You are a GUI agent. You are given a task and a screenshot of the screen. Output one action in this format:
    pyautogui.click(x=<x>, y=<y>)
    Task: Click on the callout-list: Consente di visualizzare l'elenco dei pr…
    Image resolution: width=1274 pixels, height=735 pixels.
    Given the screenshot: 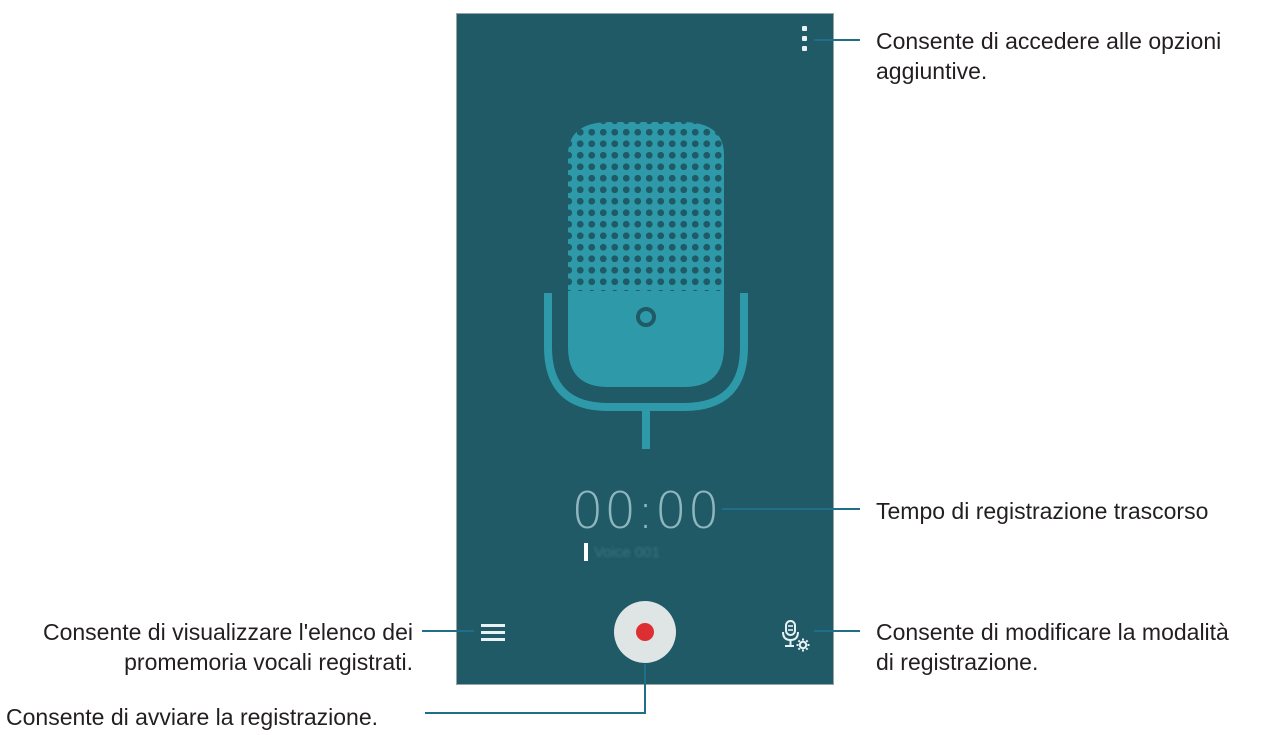 What is the action you would take?
    pyautogui.click(x=228, y=647)
    